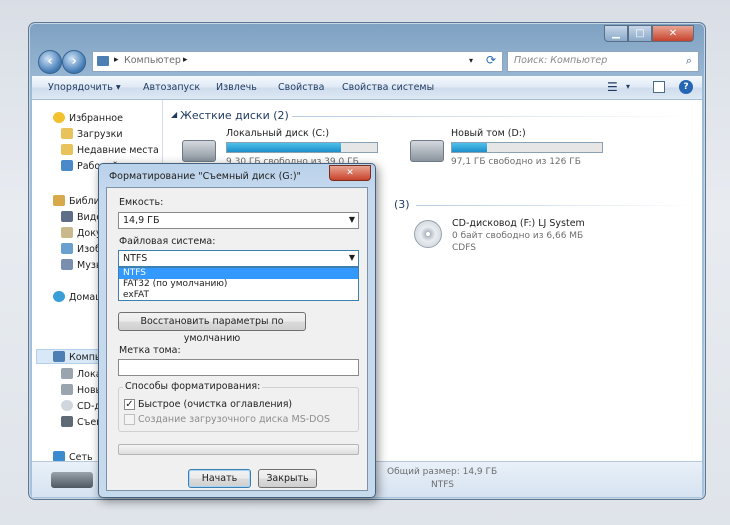 This screenshot has width=730, height=525. I want to click on volume-label-label: Метка тома:, so click(150, 350).